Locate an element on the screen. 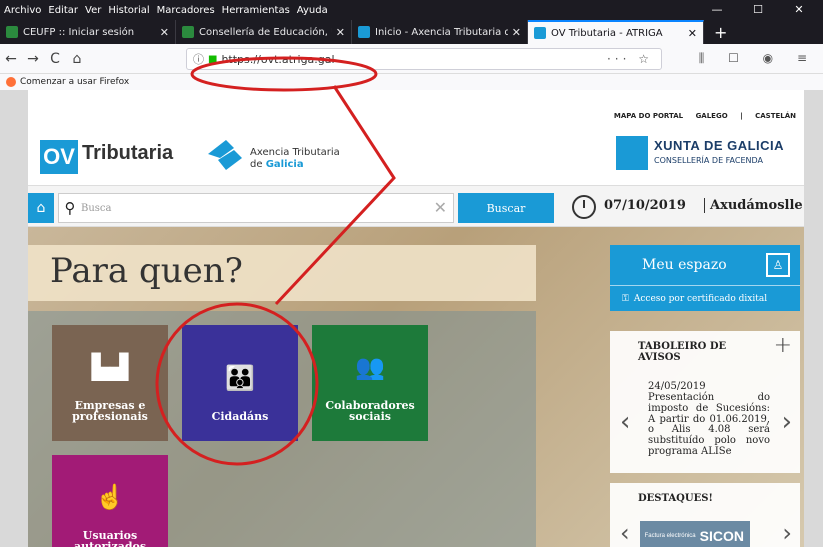  menu-archivo: Archivo is located at coordinates (22, 10).